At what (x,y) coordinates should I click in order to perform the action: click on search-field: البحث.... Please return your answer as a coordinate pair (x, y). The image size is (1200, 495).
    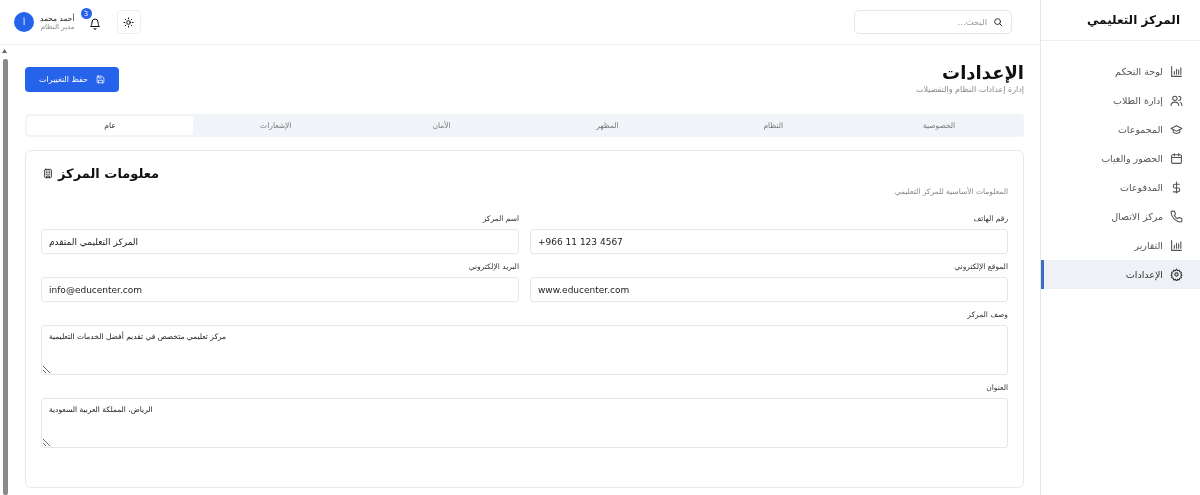
    Looking at the image, I should click on (933, 22).